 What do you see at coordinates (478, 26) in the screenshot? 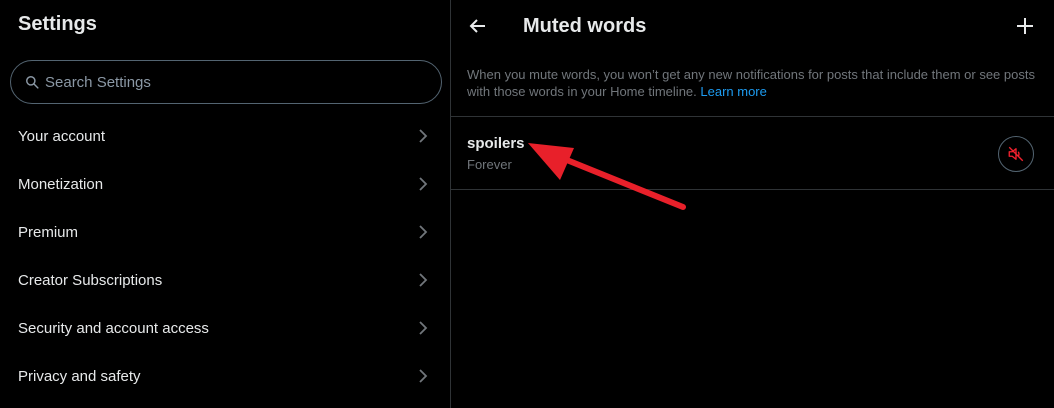
I see `arrow-left-icon` at bounding box center [478, 26].